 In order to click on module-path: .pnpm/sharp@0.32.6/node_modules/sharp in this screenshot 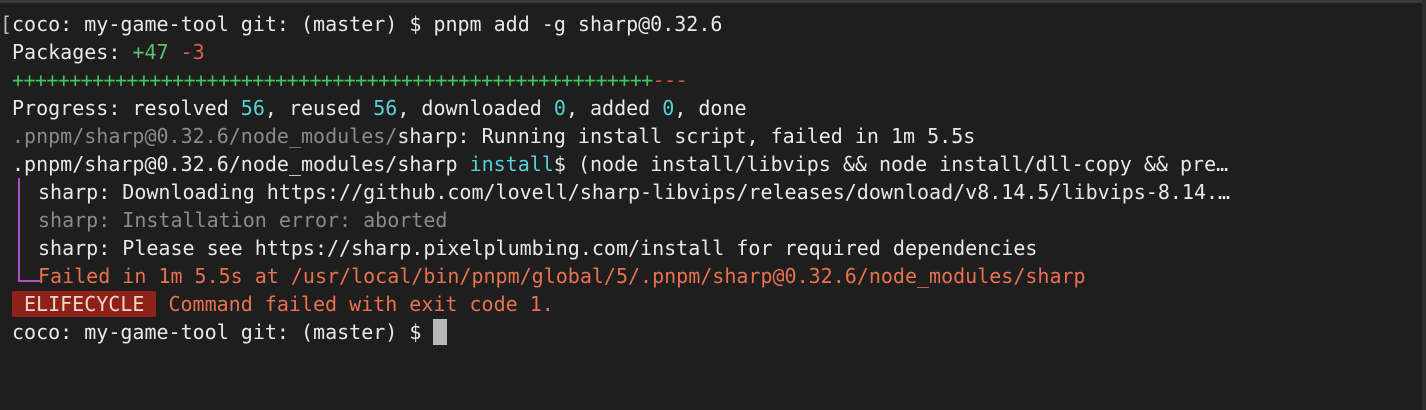, I will do `click(241, 164)`.